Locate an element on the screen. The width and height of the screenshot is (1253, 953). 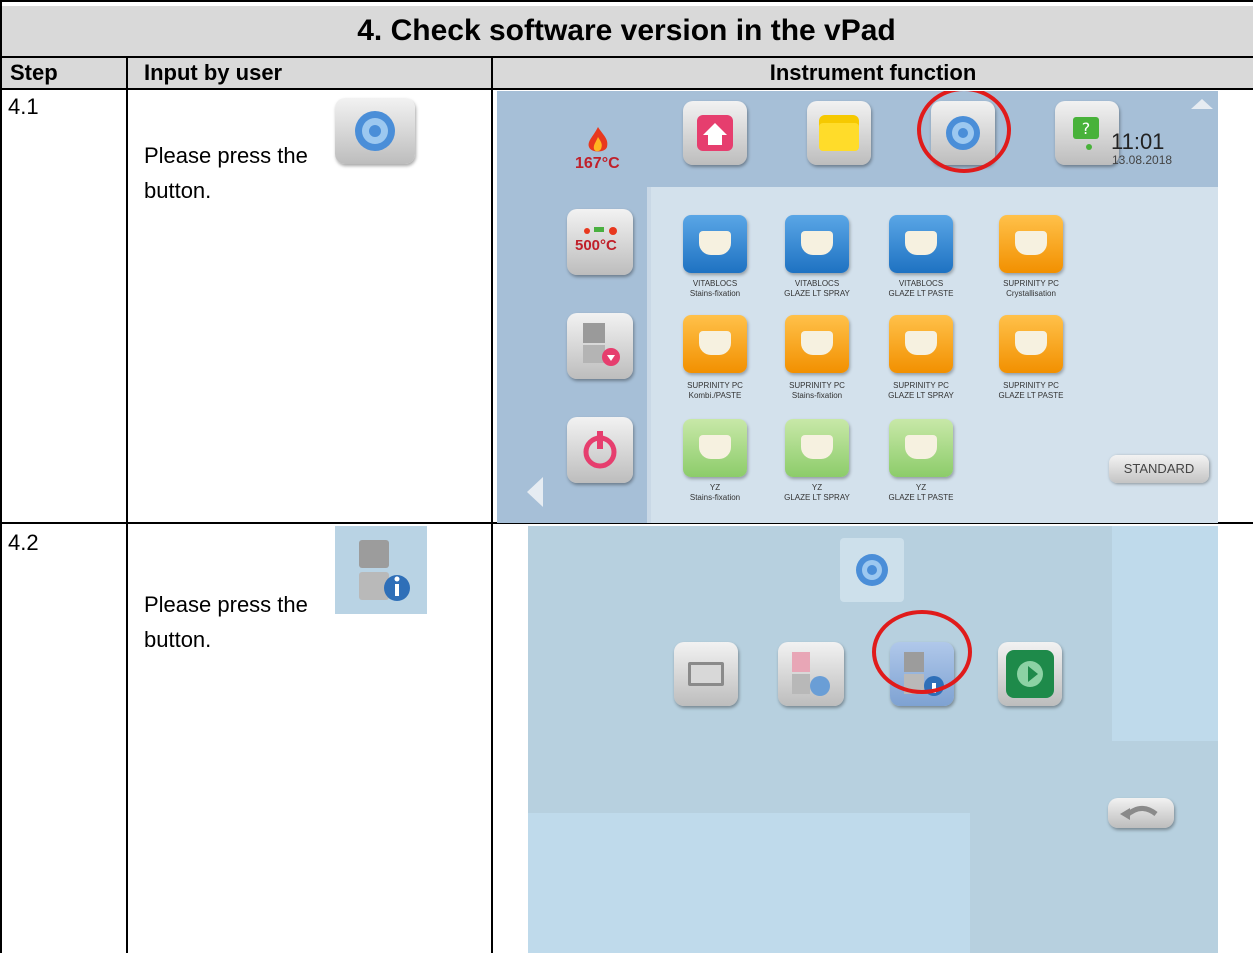
info-button-inline is located at coordinates (381, 570).